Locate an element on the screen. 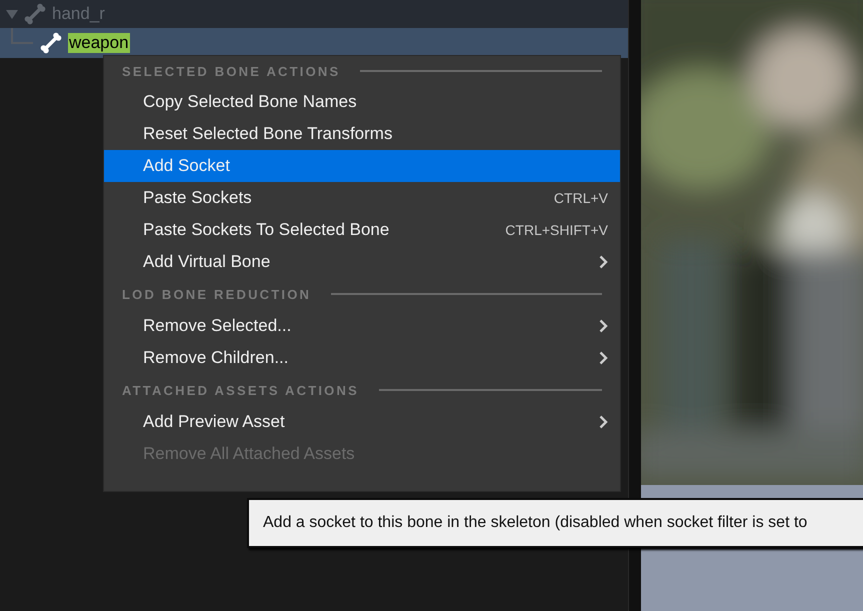 This screenshot has height=611, width=863. tree-connector-line is located at coordinates (22, 36).